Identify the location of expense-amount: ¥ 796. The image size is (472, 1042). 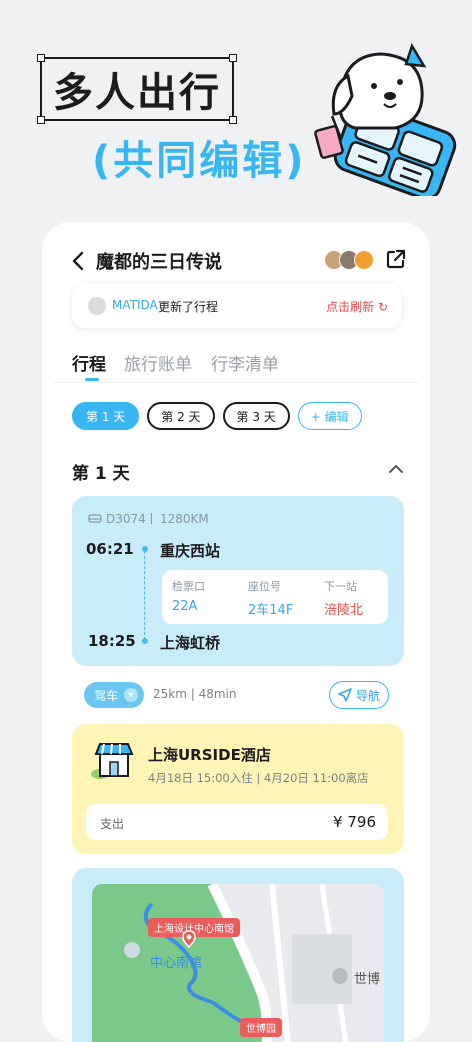
(354, 822).